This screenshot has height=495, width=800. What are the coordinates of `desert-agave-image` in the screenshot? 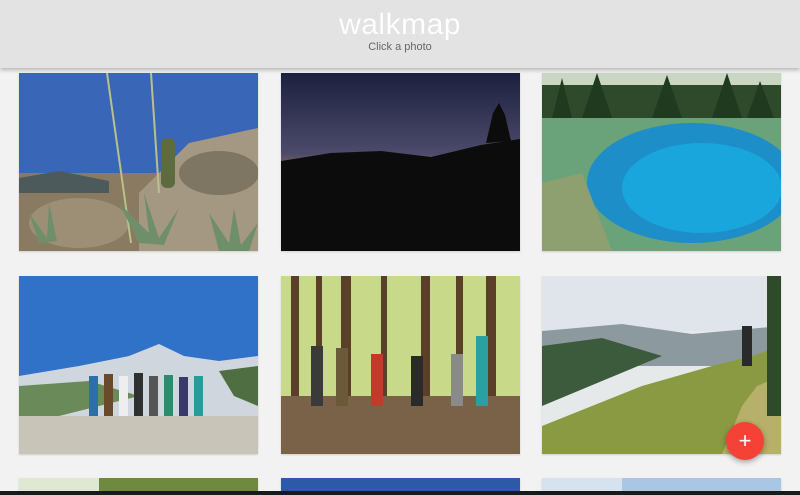 It's located at (138, 162).